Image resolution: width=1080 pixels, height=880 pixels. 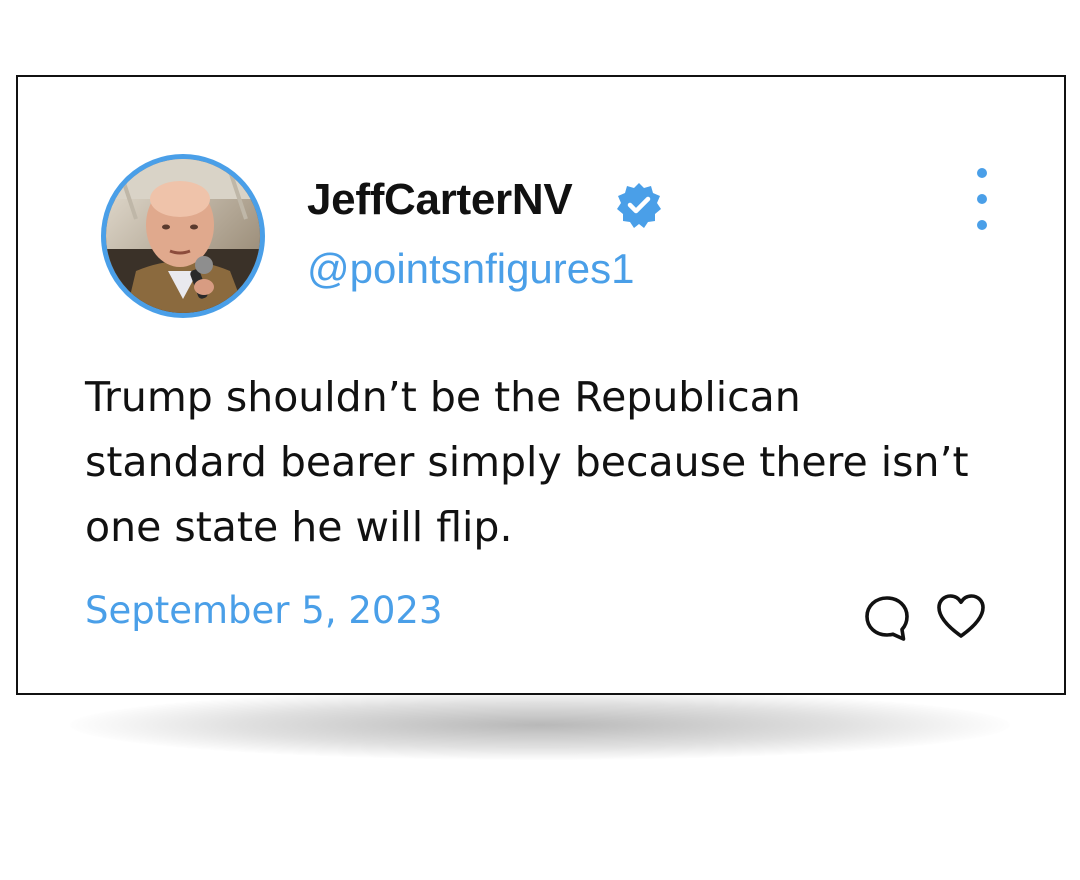 What do you see at coordinates (264, 610) in the screenshot?
I see `tweet-date: September 5, 2023` at bounding box center [264, 610].